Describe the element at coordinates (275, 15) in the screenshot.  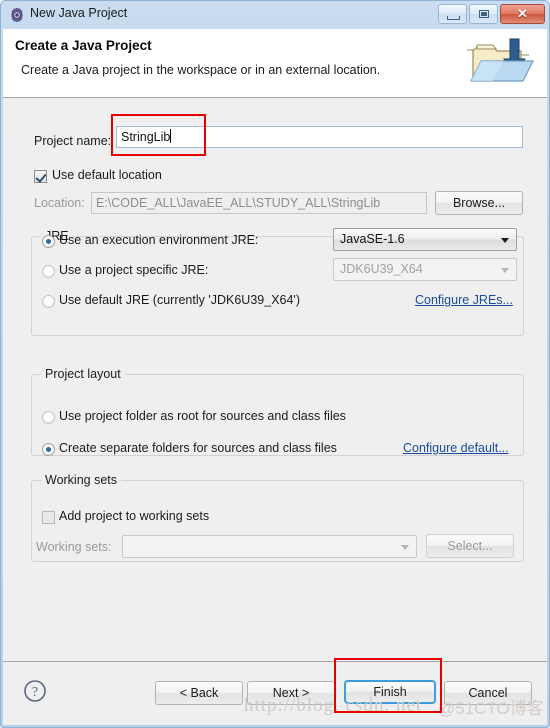
I see `title-bar: New Java Project ✕` at that location.